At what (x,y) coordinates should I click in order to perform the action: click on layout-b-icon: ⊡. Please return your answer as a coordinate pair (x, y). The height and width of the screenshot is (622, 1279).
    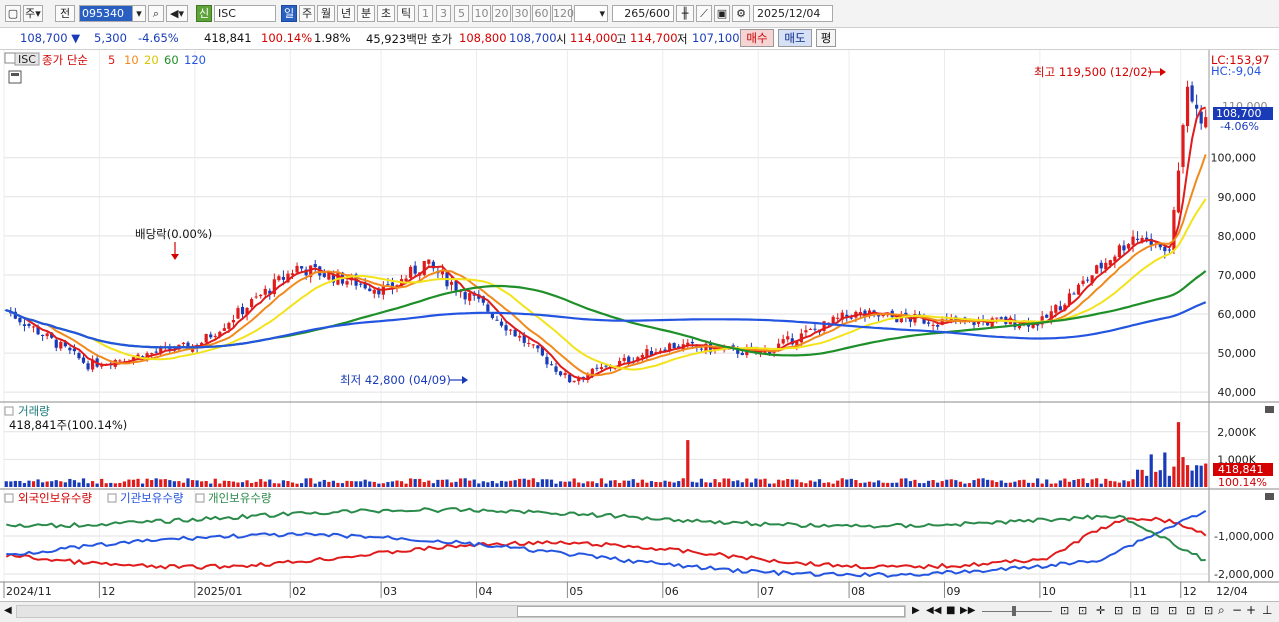
    Looking at the image, I should click on (1082, 610).